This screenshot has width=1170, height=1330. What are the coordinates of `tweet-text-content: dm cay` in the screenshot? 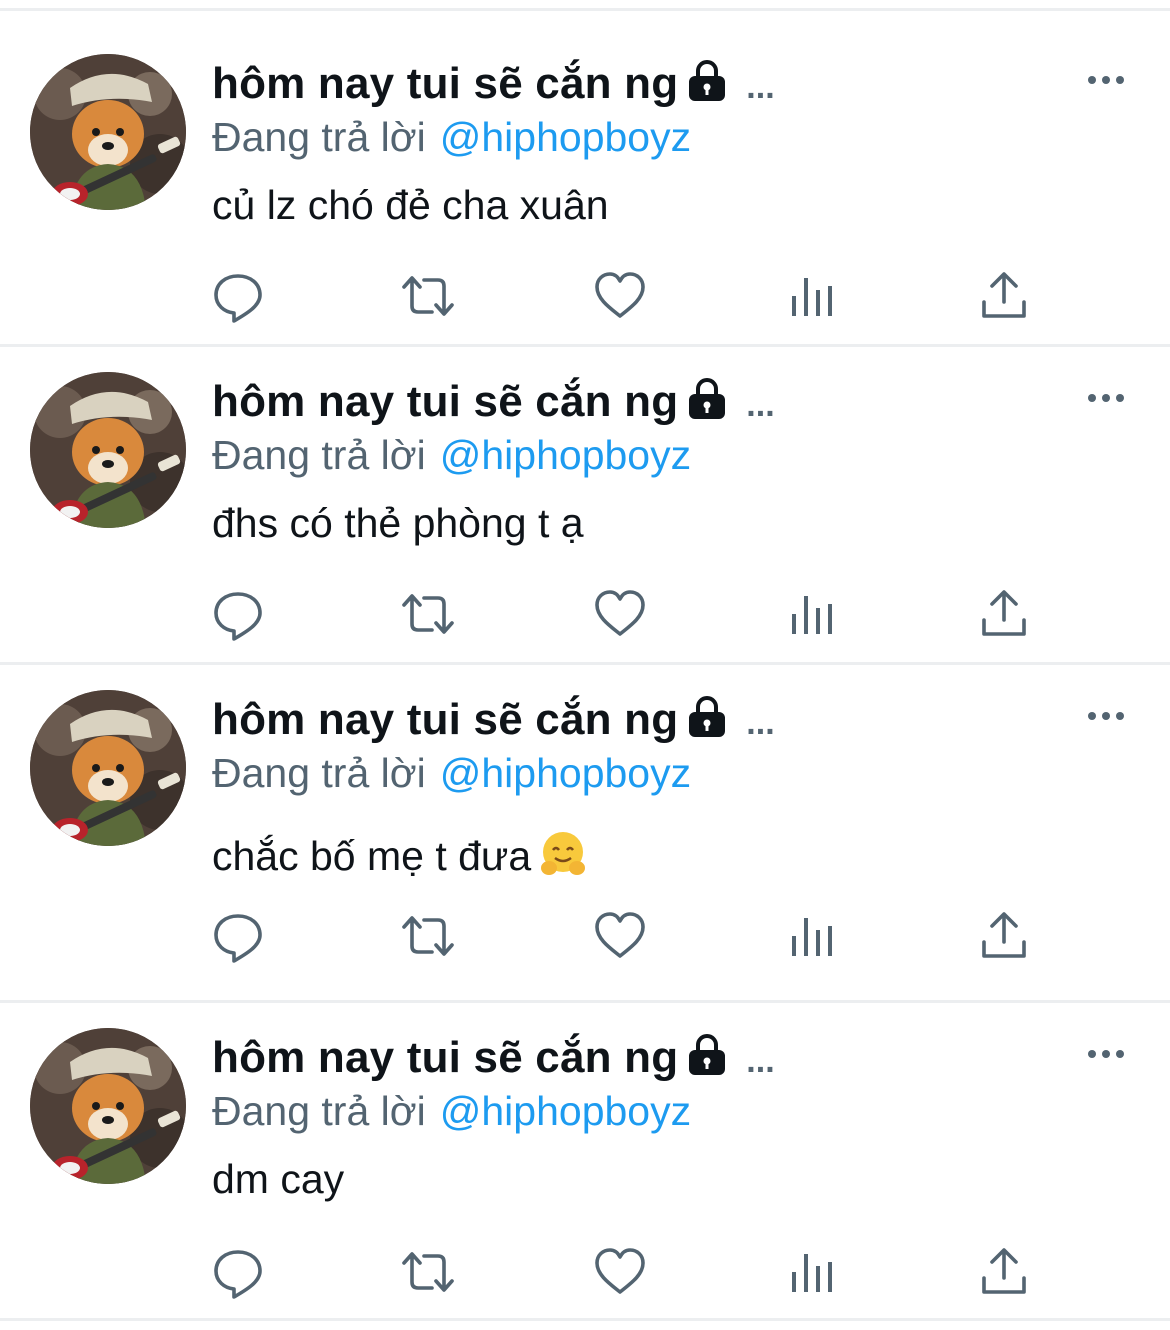 It's located at (278, 1179).